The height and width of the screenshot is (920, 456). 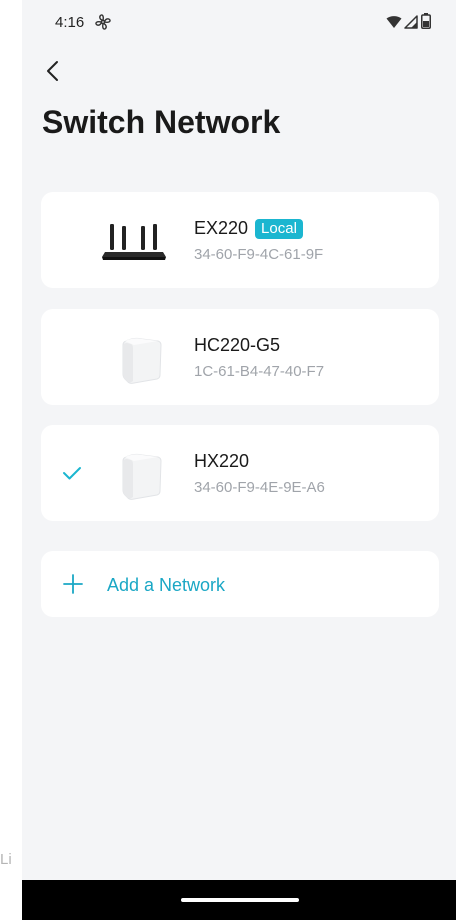 What do you see at coordinates (73, 584) in the screenshot?
I see `plus-icon` at bounding box center [73, 584].